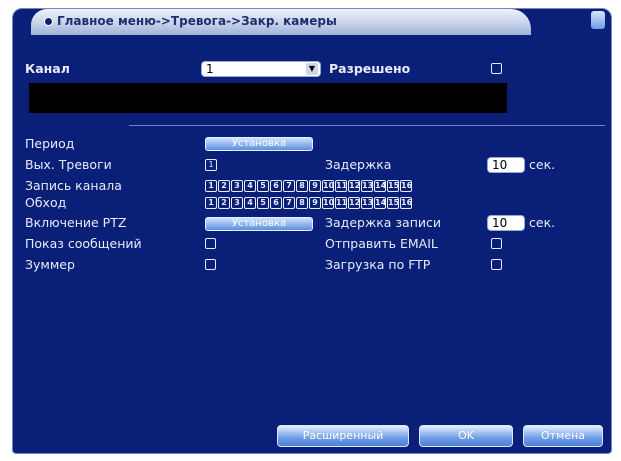 Image resolution: width=621 pixels, height=461 pixels. I want to click on show-message-label: Показ сообщений, so click(83, 243).